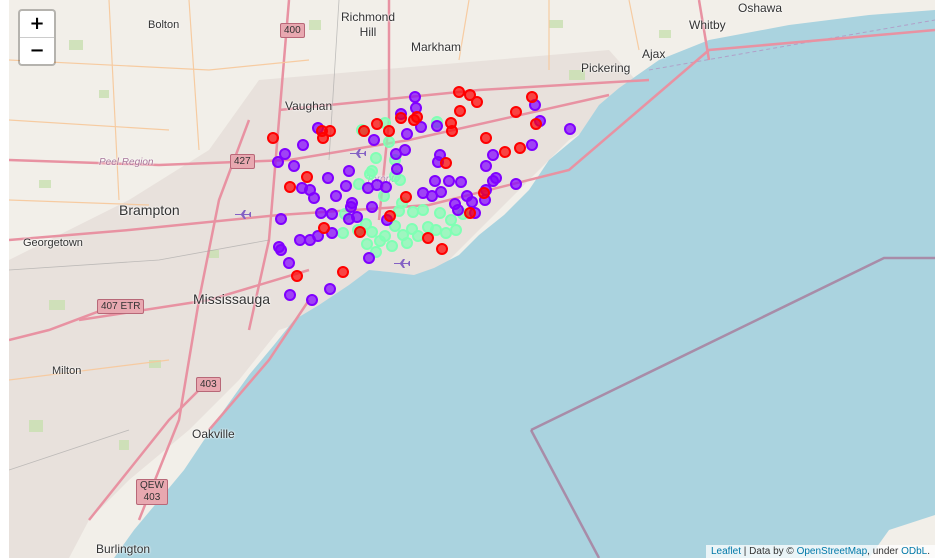 The height and width of the screenshot is (558, 939). I want to click on odbl-link: ODbL, so click(914, 551).